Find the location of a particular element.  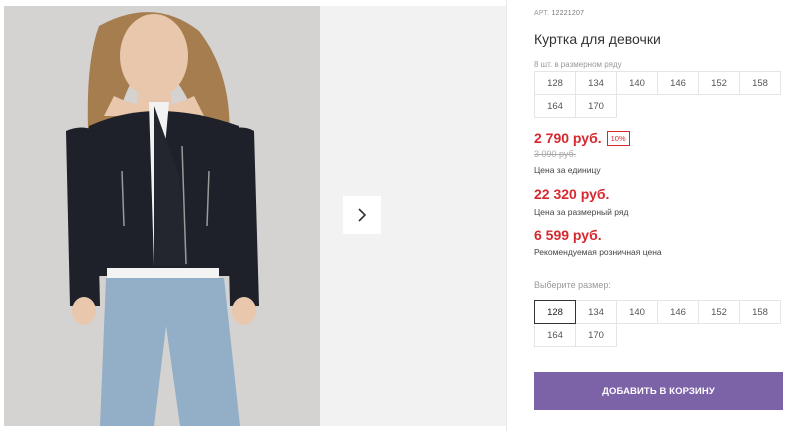

pack-size-cell: 146 is located at coordinates (678, 83).